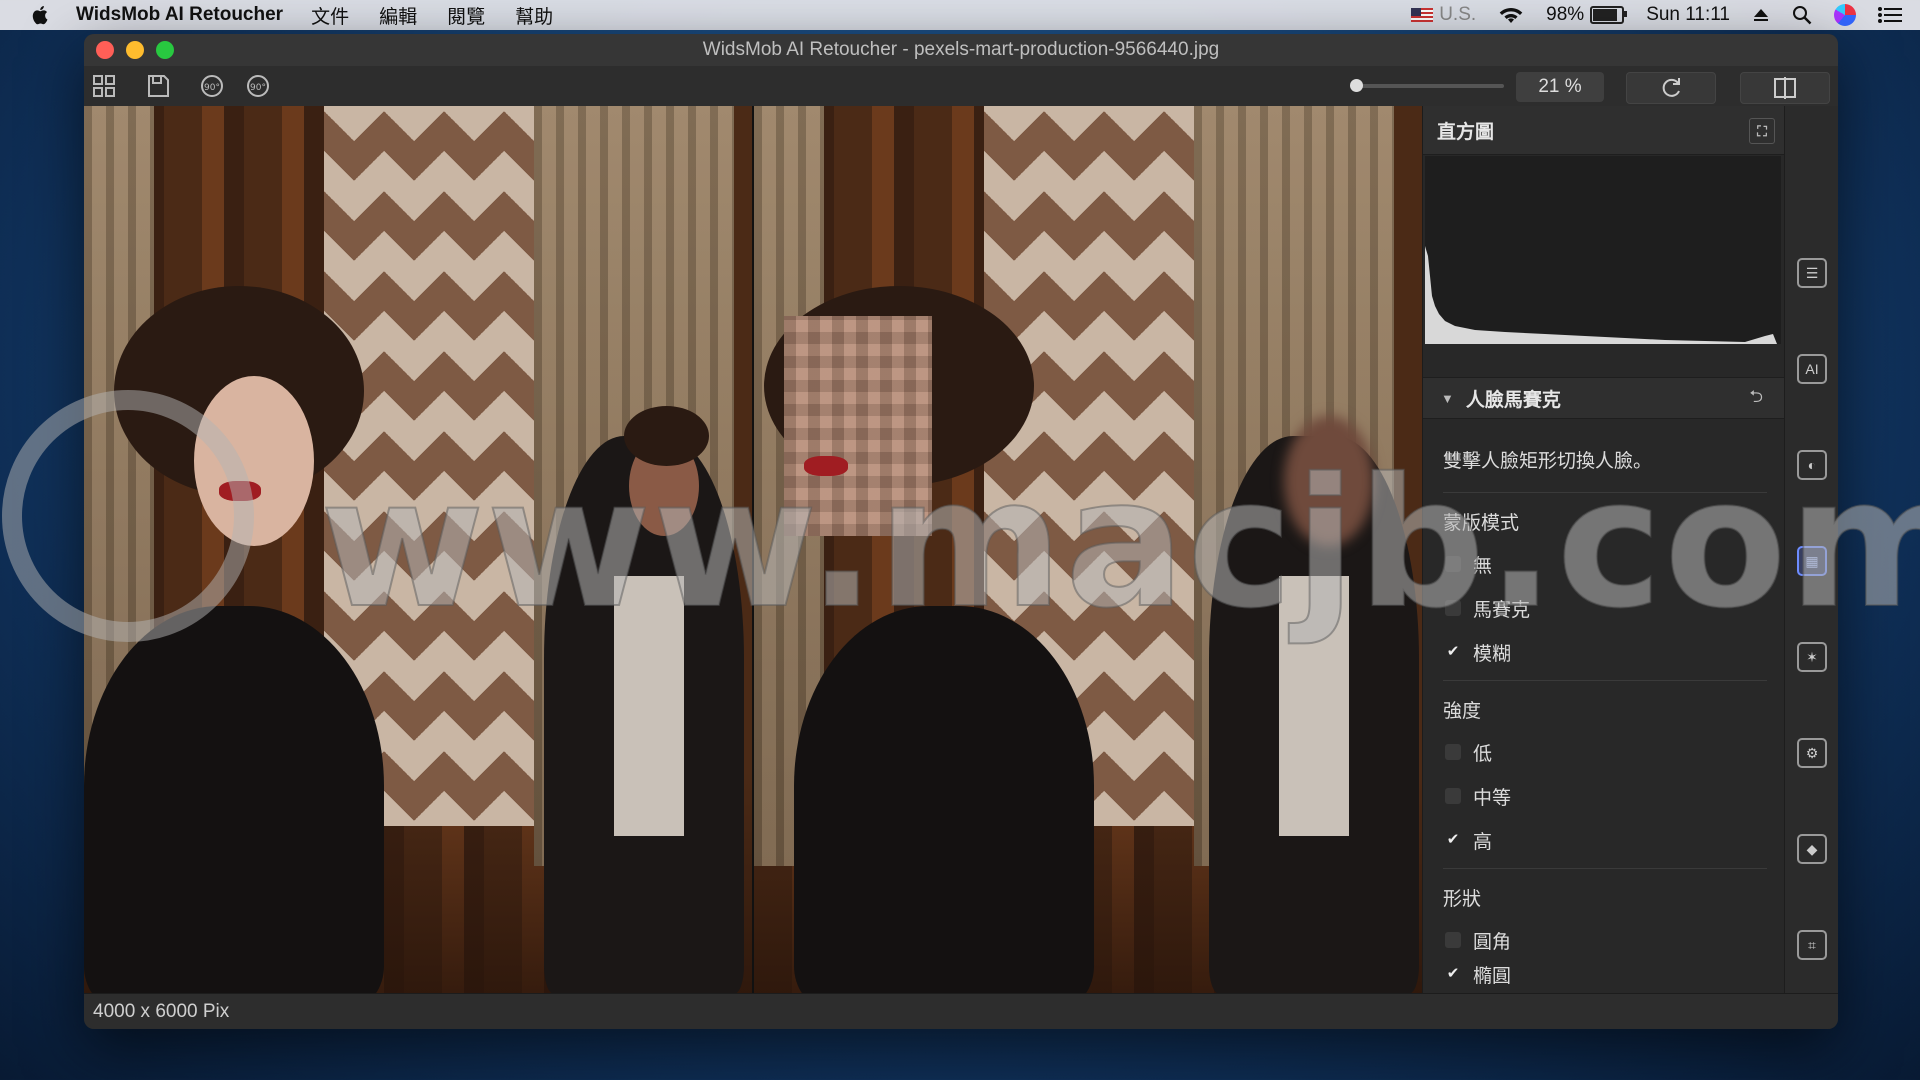 The height and width of the screenshot is (1080, 1920). Describe the element at coordinates (1802, 15) in the screenshot. I see `spotlight-search-icon` at that location.